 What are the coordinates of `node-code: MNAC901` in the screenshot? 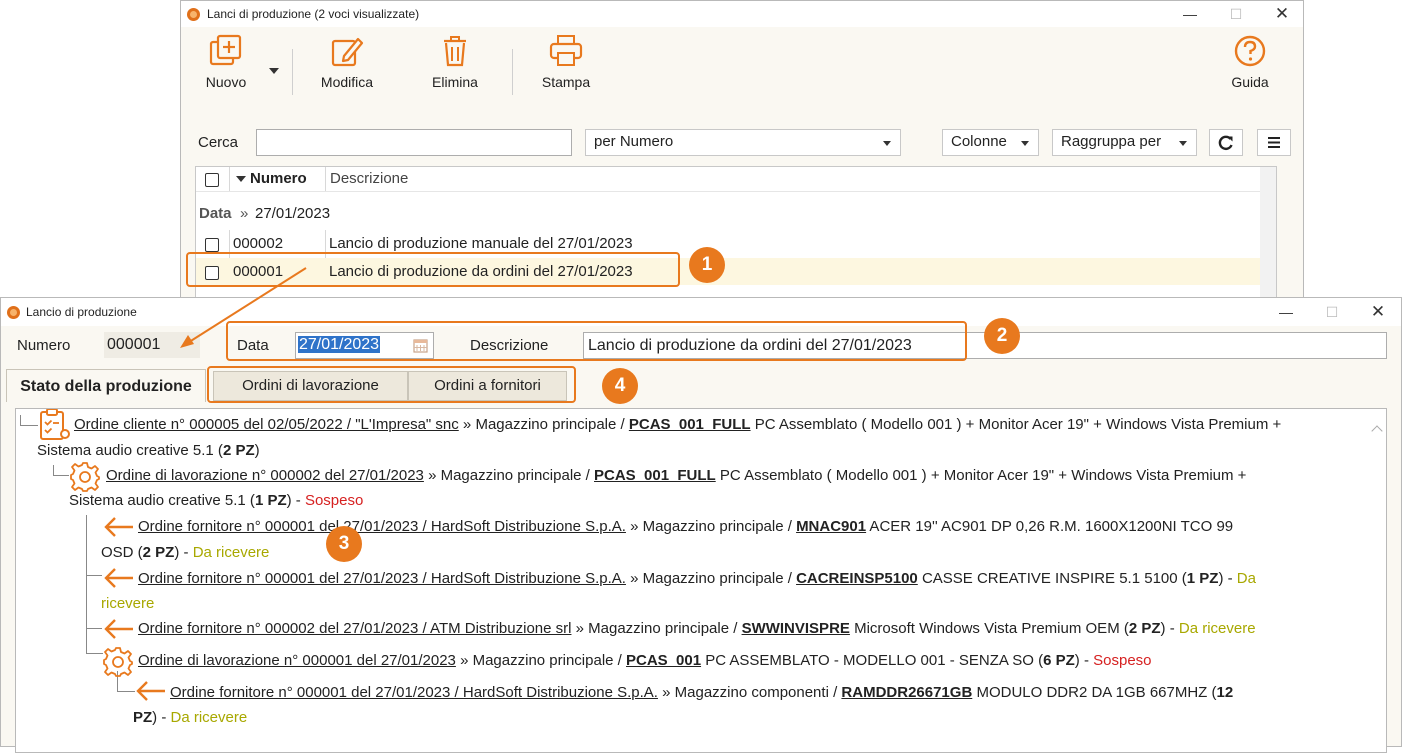 It's located at (831, 526).